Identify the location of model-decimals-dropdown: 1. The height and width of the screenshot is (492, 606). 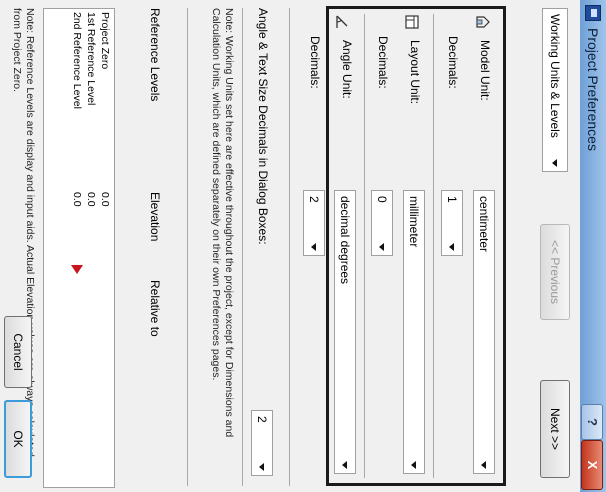
(452, 223).